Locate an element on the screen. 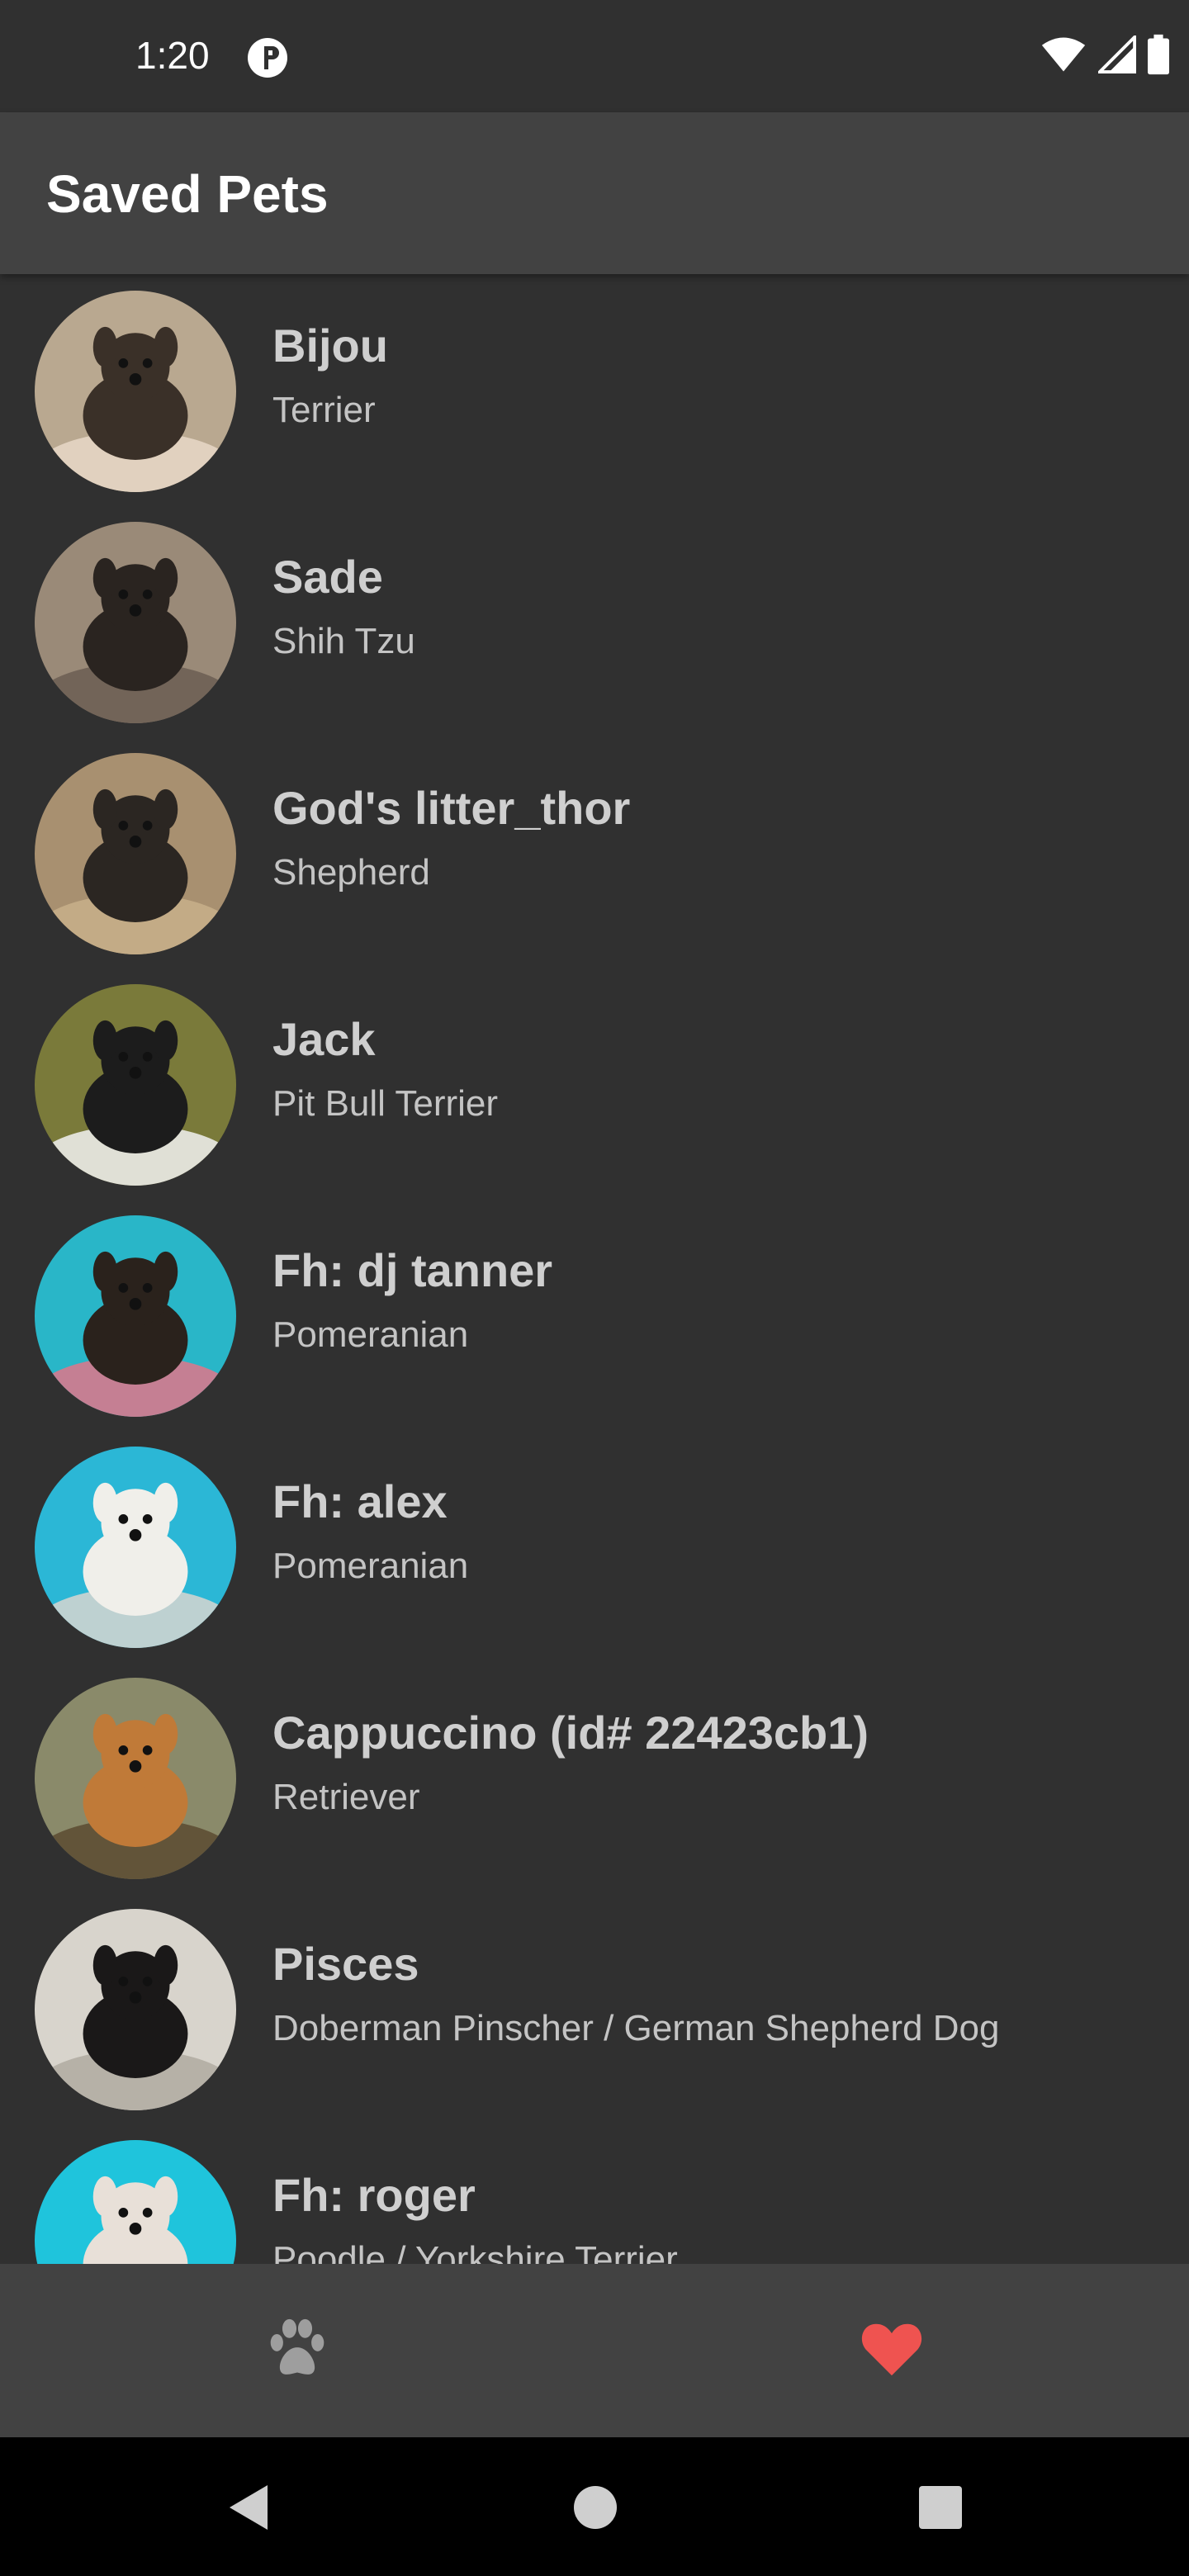 The image size is (1189, 2576). pet-breed: Terrier is located at coordinates (324, 410).